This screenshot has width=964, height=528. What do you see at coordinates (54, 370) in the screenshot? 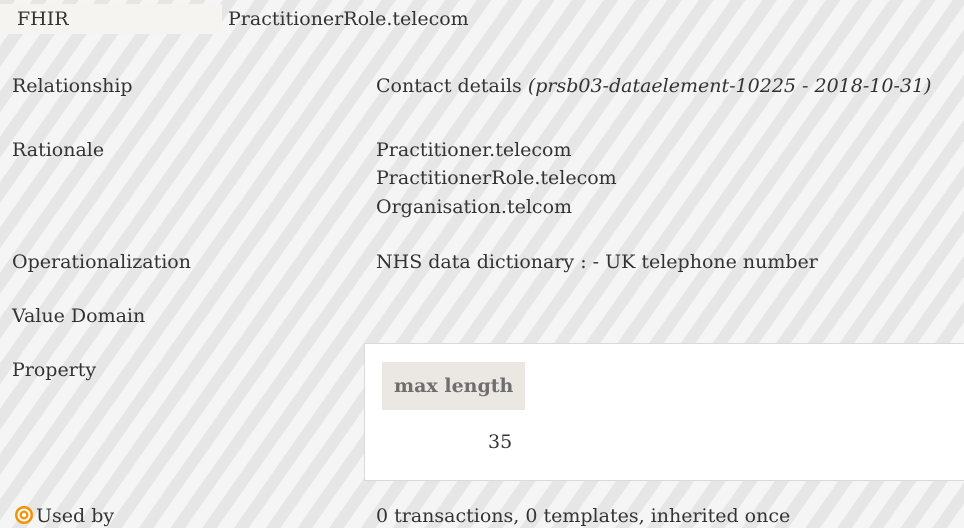
I see `property-label: Property` at bounding box center [54, 370].